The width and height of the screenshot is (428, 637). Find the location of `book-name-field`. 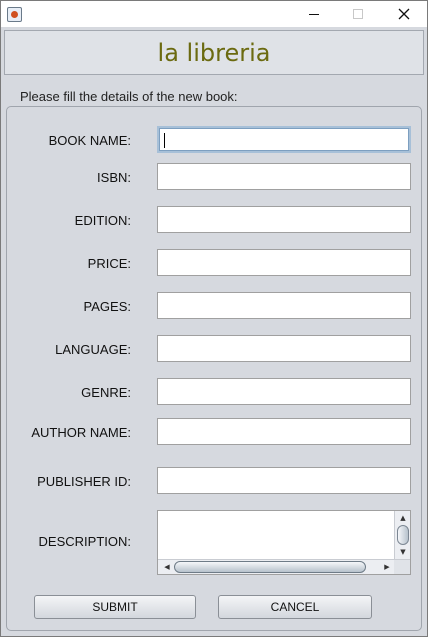

book-name-field is located at coordinates (284, 139).